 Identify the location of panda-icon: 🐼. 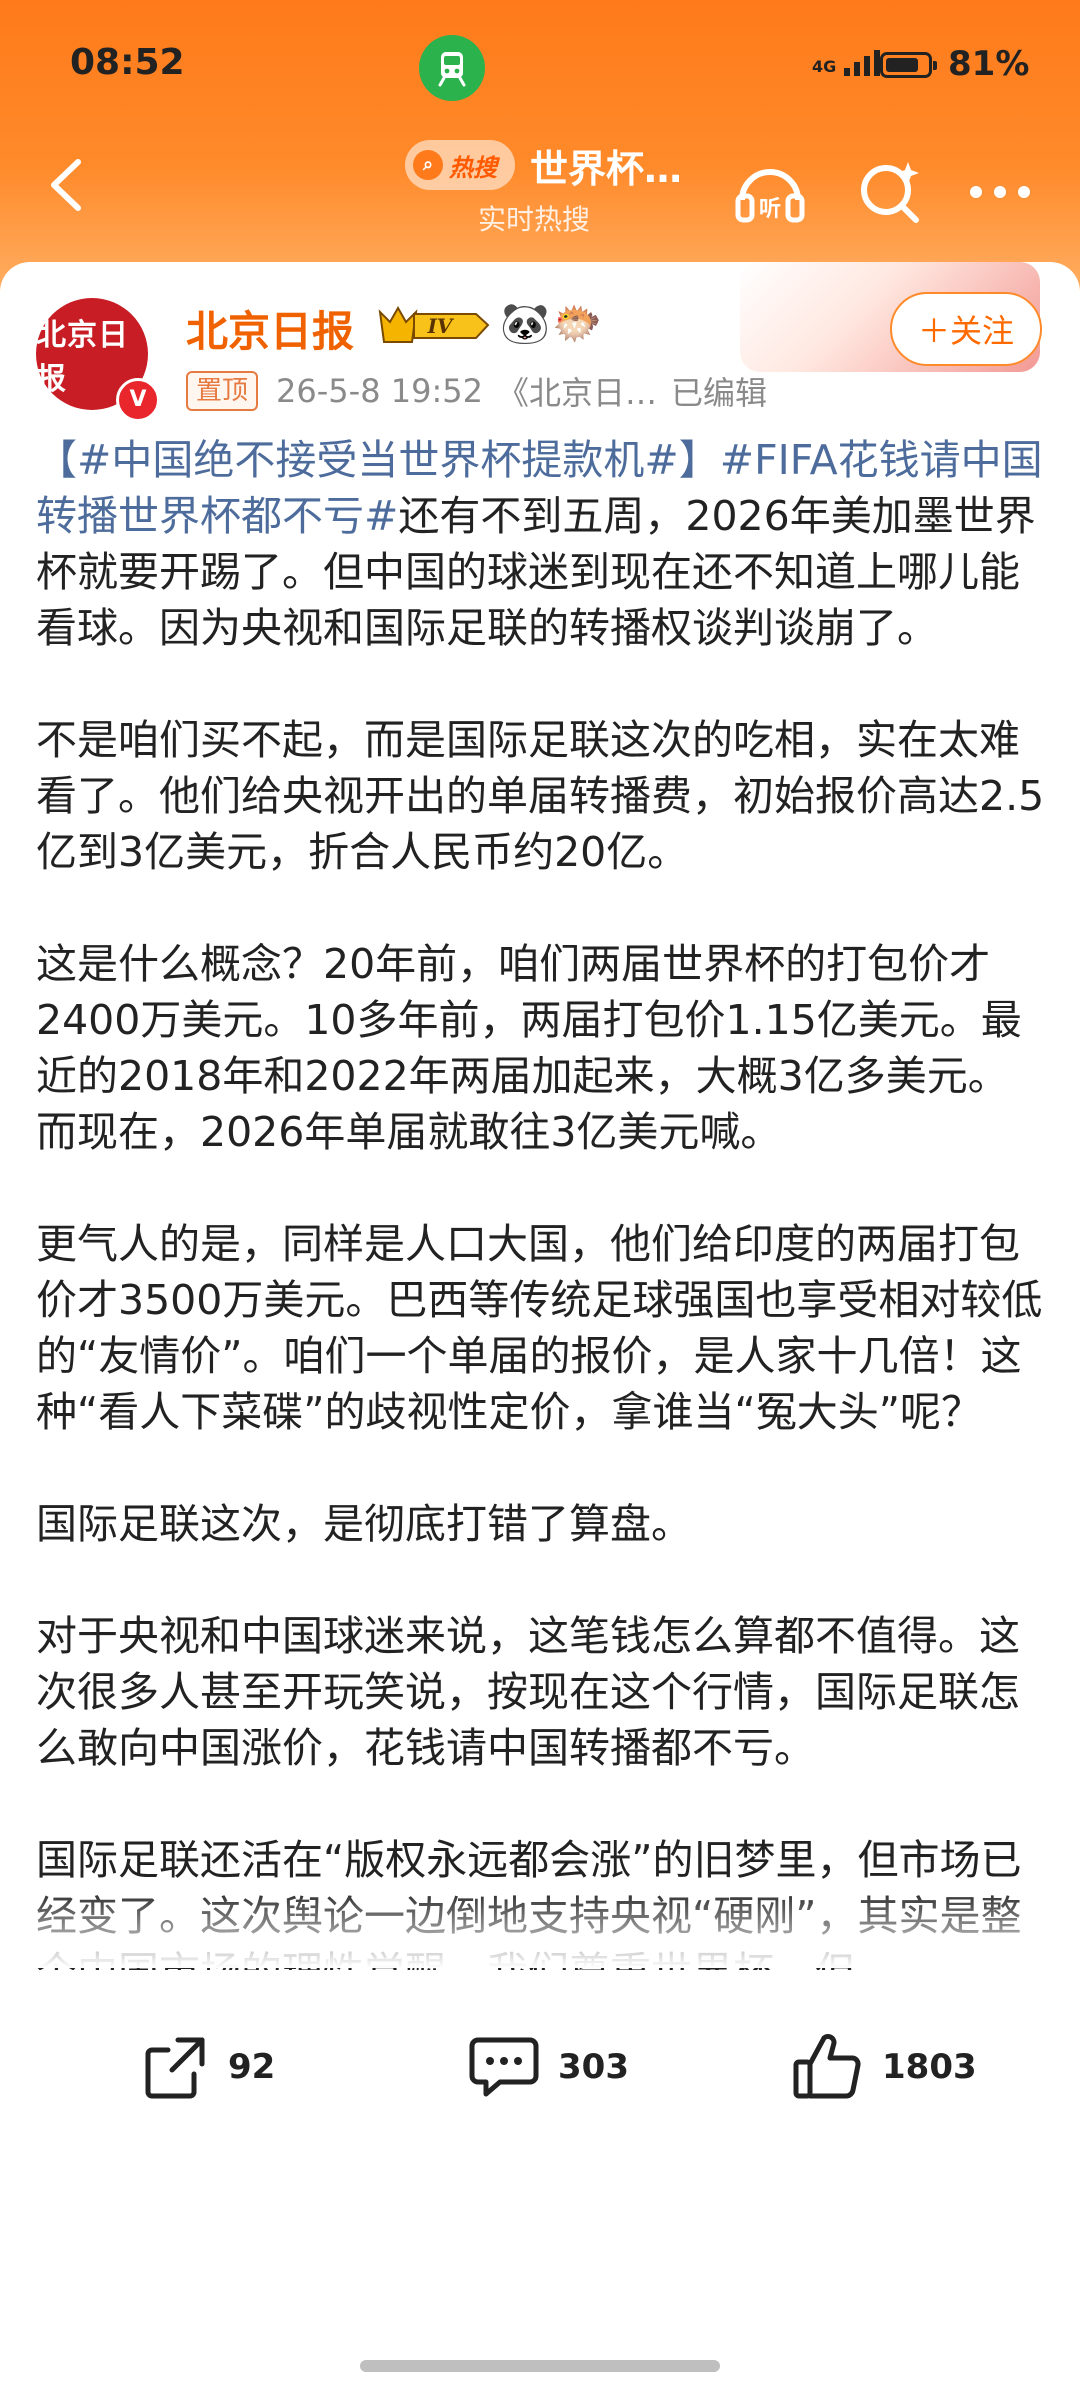
(525, 324).